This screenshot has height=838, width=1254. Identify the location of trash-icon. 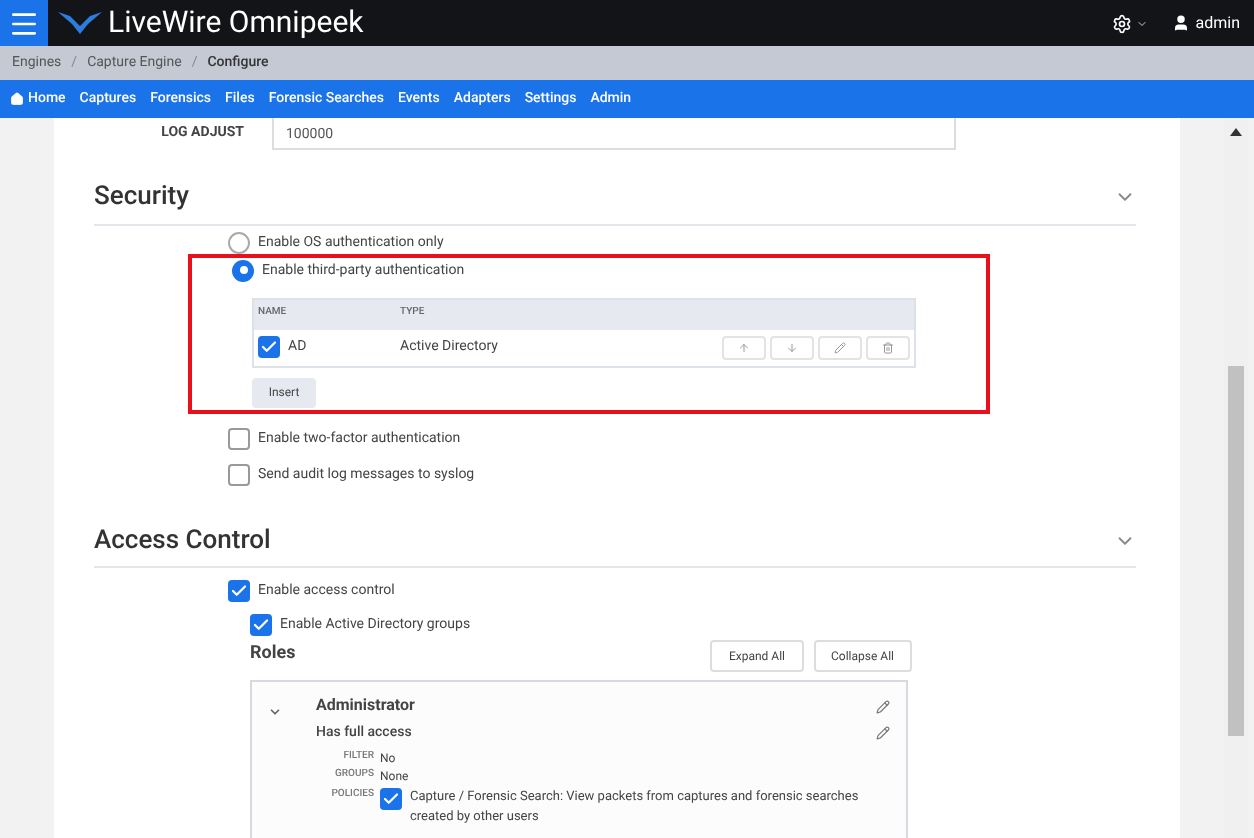
(888, 347).